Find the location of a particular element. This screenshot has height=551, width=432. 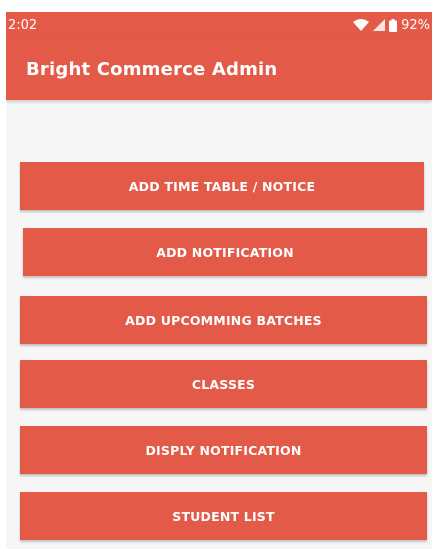

status-time: 2:02 is located at coordinates (23, 25).